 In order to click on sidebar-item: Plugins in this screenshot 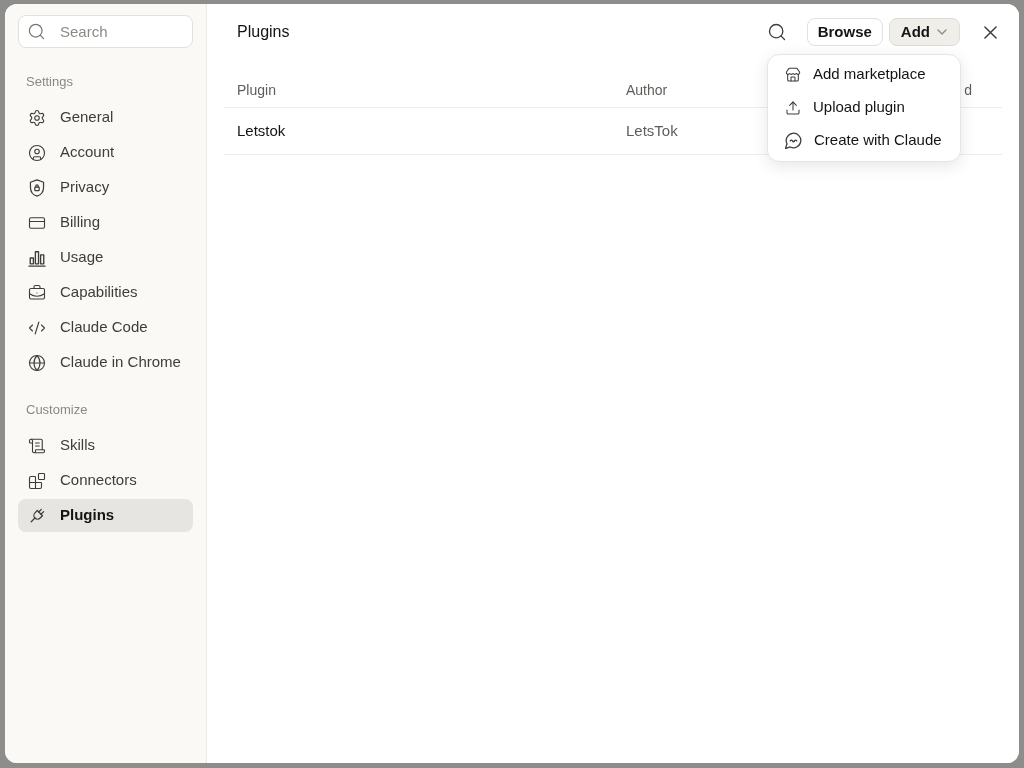, I will do `click(105, 515)`.